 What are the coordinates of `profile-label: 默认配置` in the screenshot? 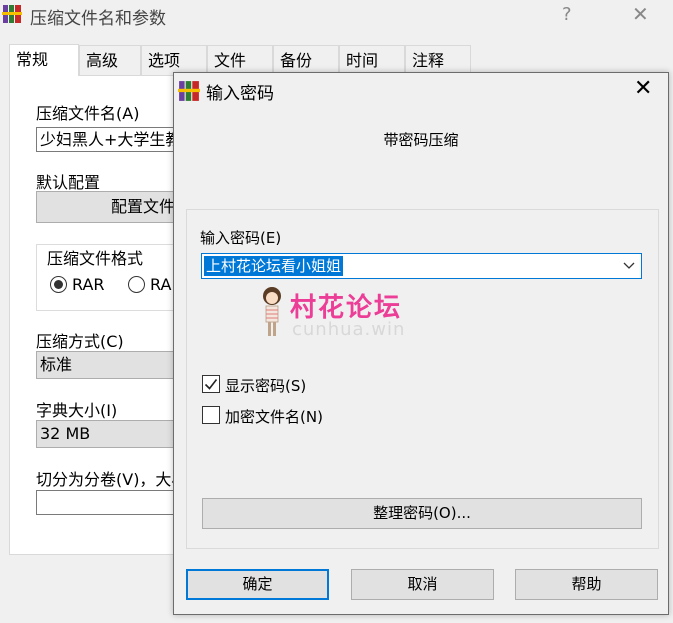 It's located at (68, 182).